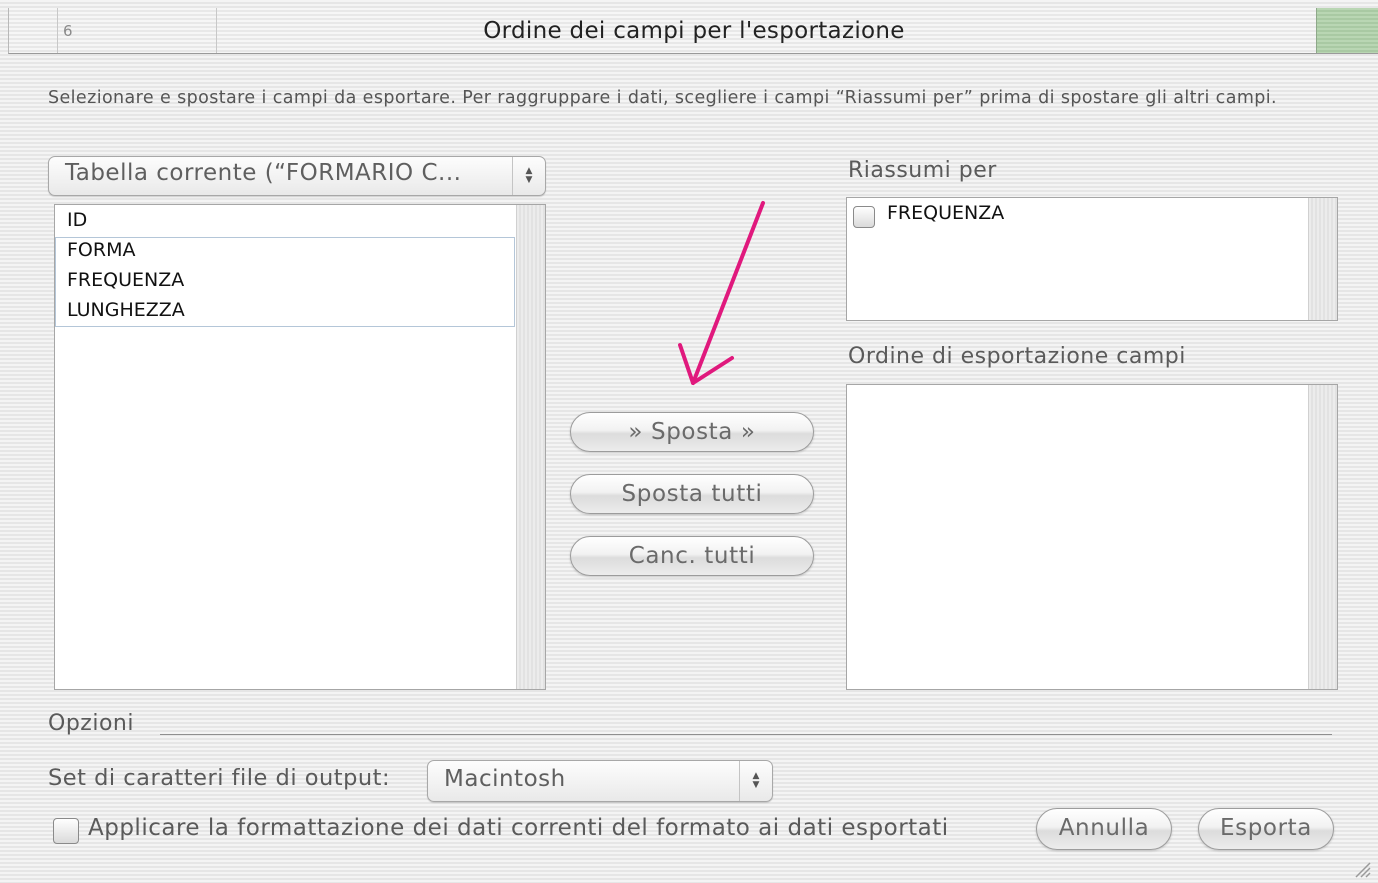 The height and width of the screenshot is (883, 1378). What do you see at coordinates (692, 432) in the screenshot?
I see `move-button: » Sposta »` at bounding box center [692, 432].